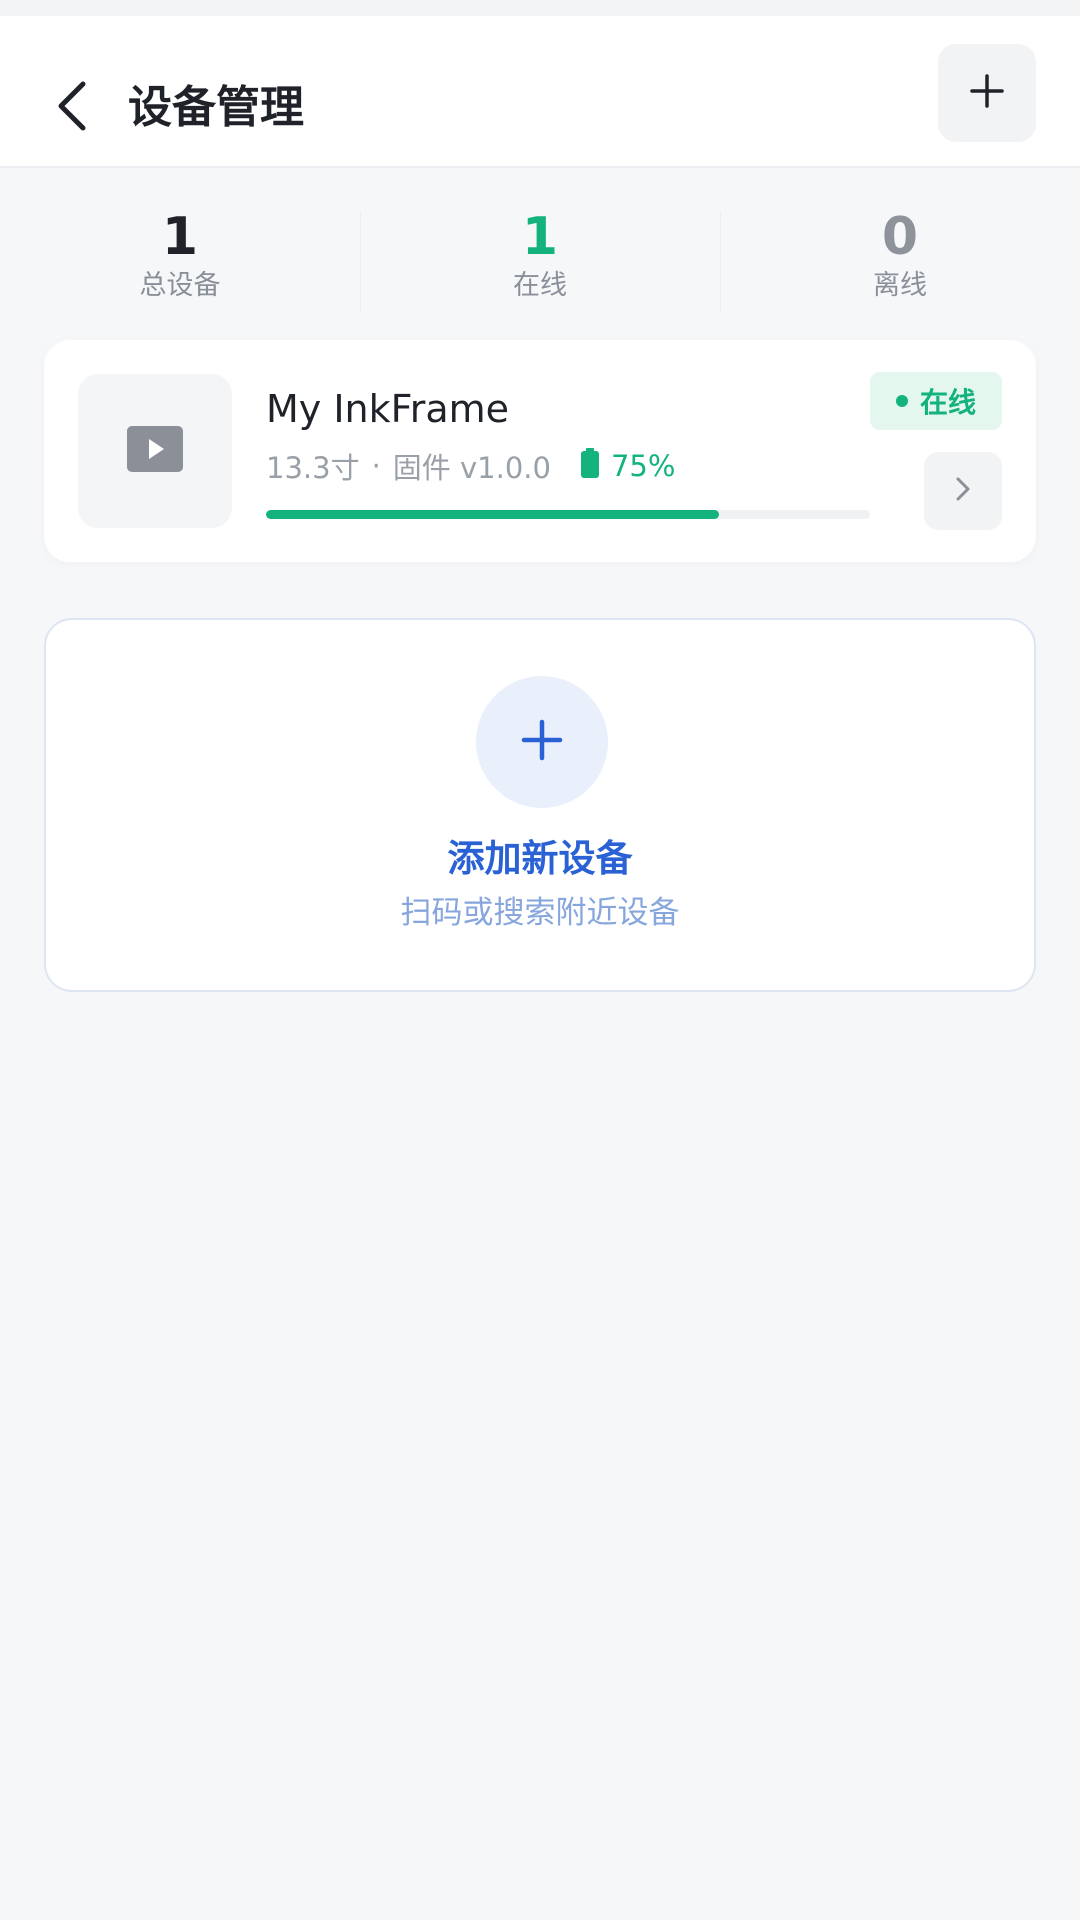  Describe the element at coordinates (540, 858) in the screenshot. I see `add-device-title: 添加新设备` at that location.